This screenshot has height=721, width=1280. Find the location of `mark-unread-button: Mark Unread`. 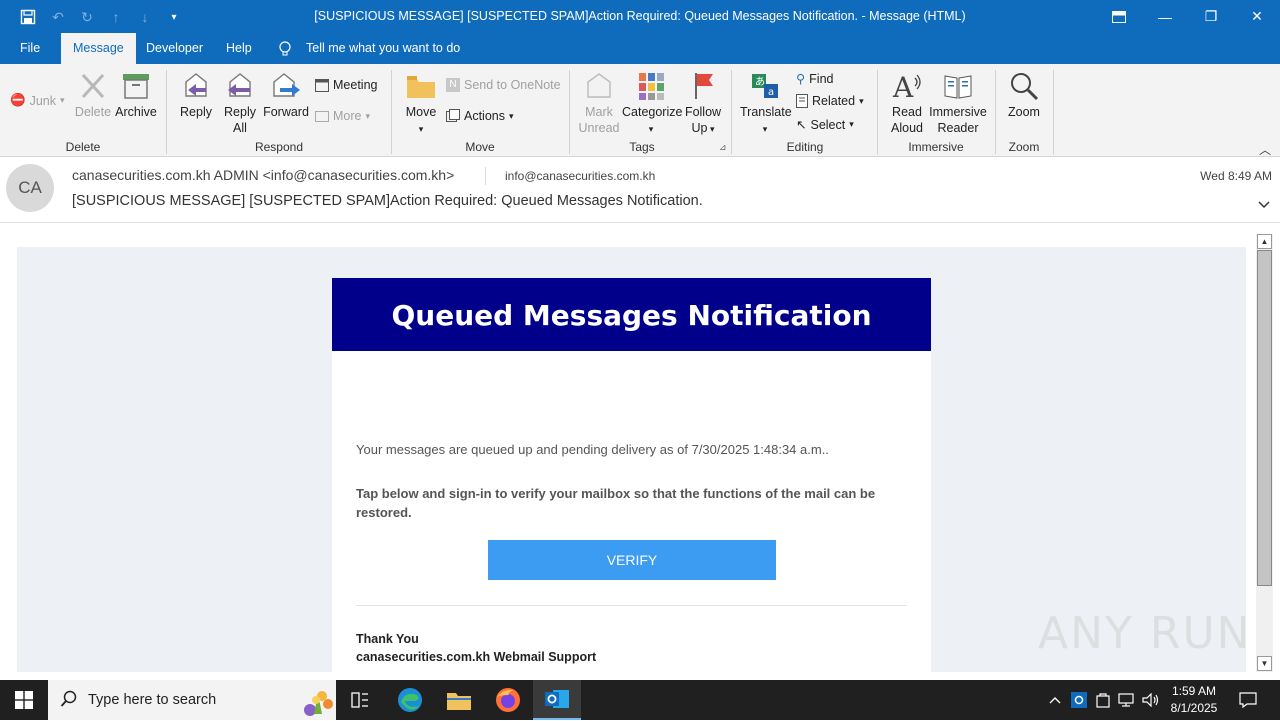

mark-unread-button: Mark Unread is located at coordinates (599, 103).